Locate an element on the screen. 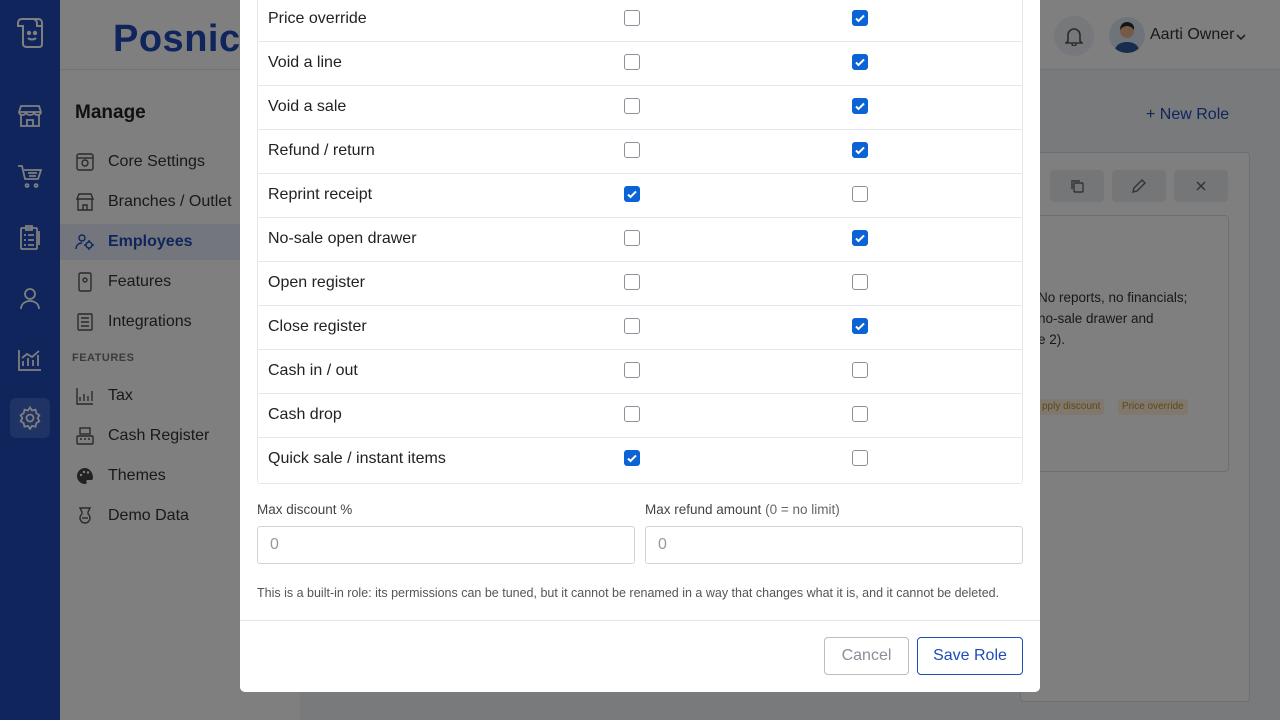 Image resolution: width=1280 pixels, height=720 pixels. permission-label: Refund / return is located at coordinates (321, 150).